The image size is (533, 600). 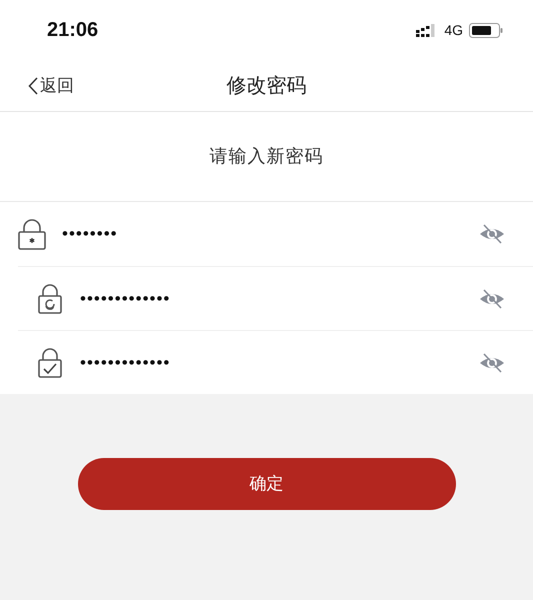 I want to click on status-time: 21:06, so click(x=72, y=30).